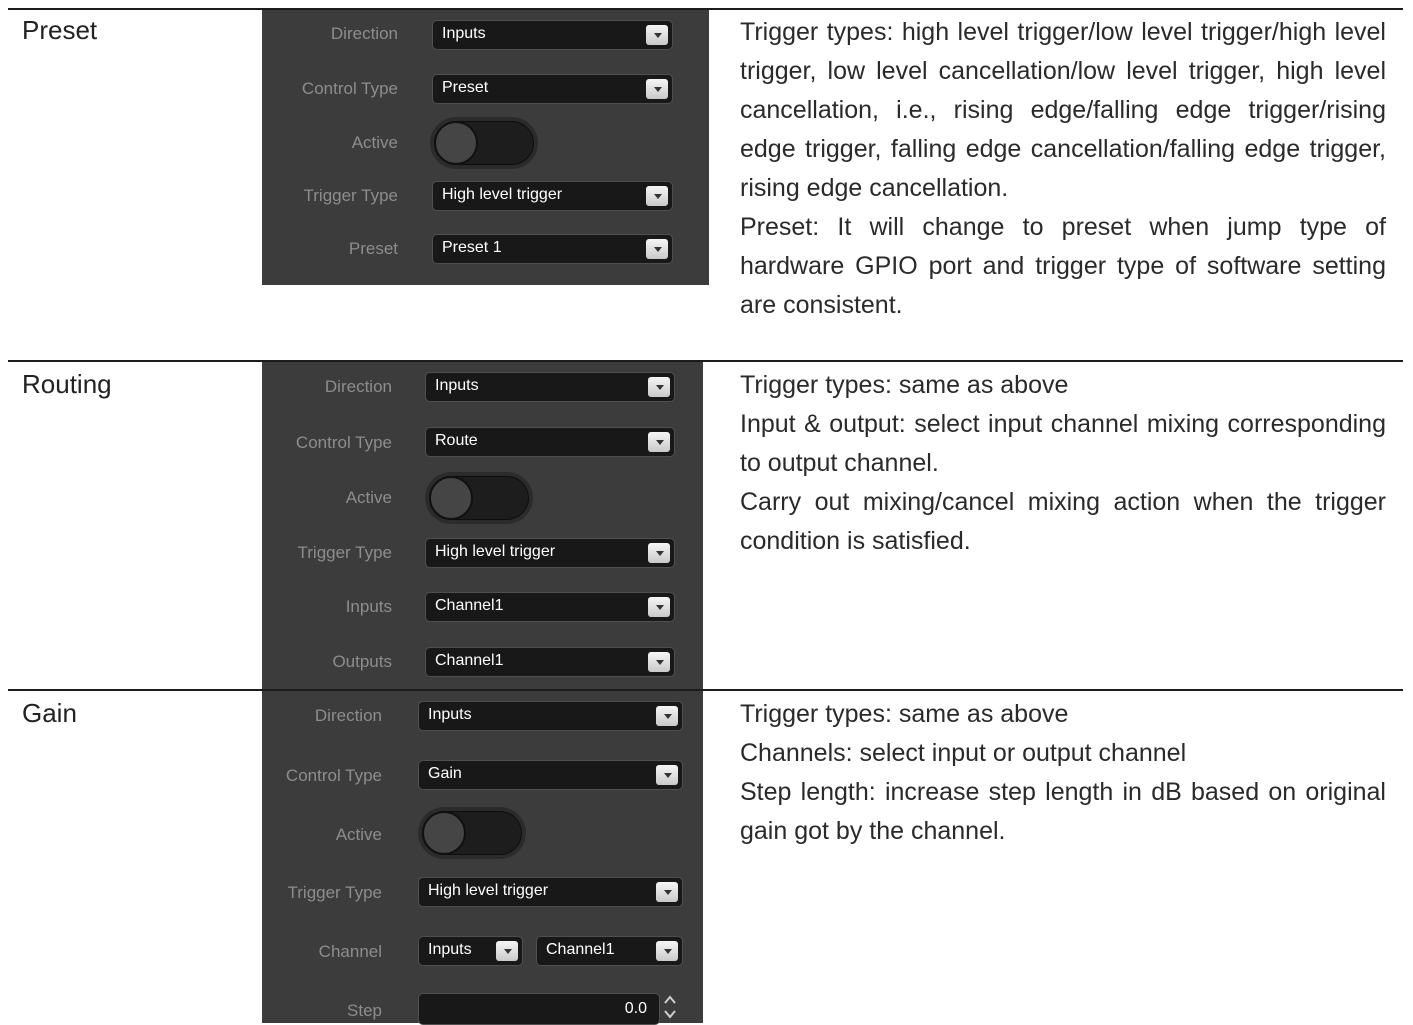  Describe the element at coordinates (550, 662) in the screenshot. I see `outputs-dropdown: Channel1` at that location.